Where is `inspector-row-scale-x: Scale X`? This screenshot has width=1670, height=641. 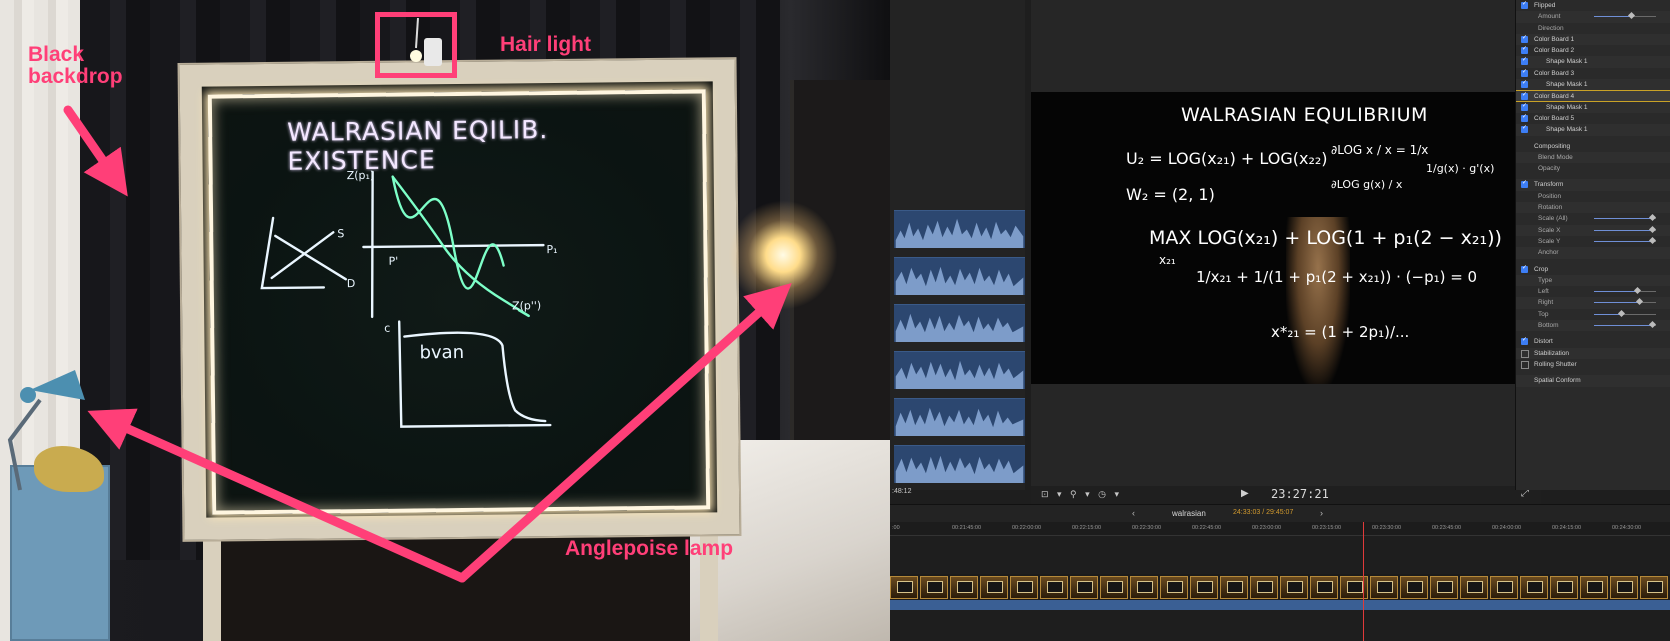 inspector-row-scale-x: Scale X is located at coordinates (1593, 230).